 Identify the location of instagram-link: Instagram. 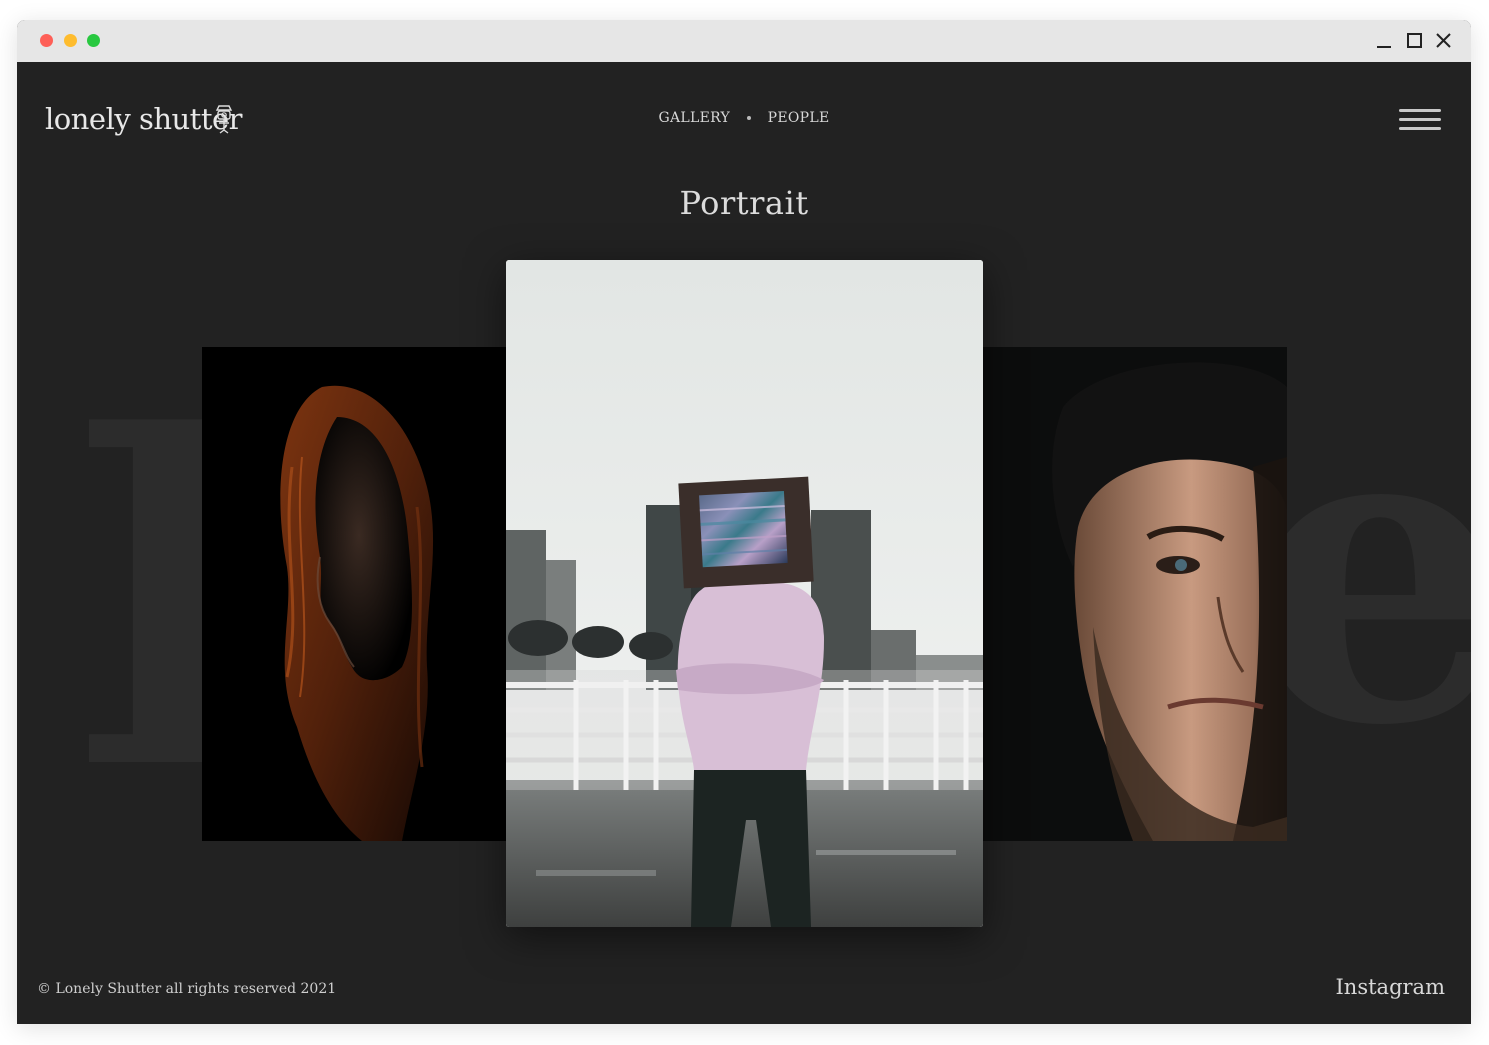
(1390, 987).